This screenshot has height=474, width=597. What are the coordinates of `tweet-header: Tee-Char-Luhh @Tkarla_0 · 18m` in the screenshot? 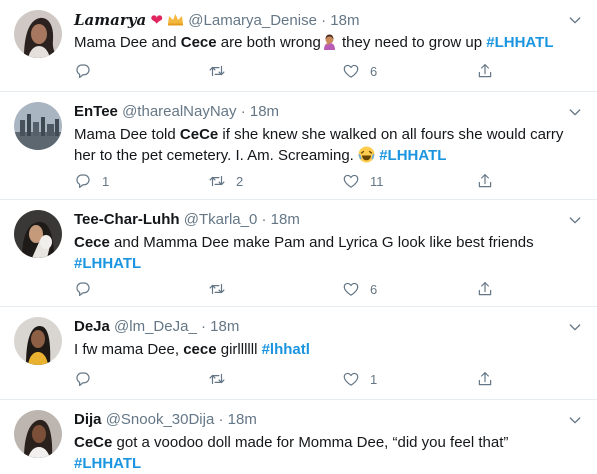 It's located at (315, 220).